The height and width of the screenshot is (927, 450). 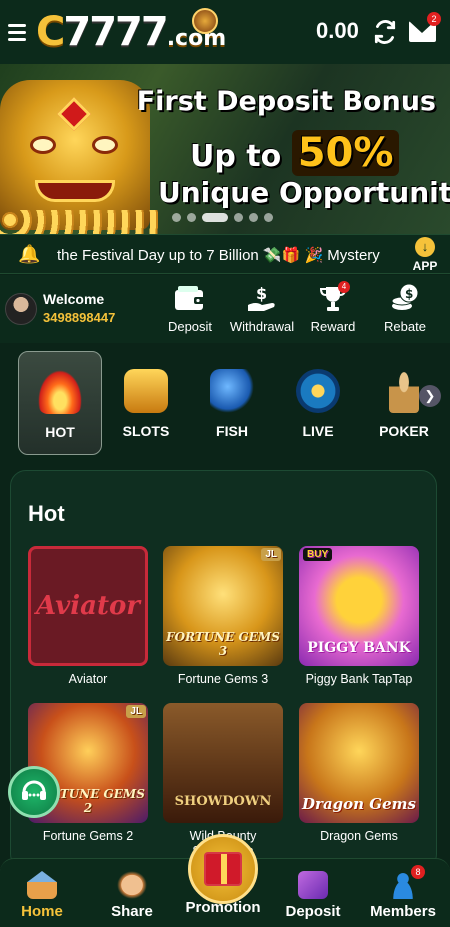 What do you see at coordinates (403, 911) in the screenshot?
I see `nav-members-label: Members` at bounding box center [403, 911].